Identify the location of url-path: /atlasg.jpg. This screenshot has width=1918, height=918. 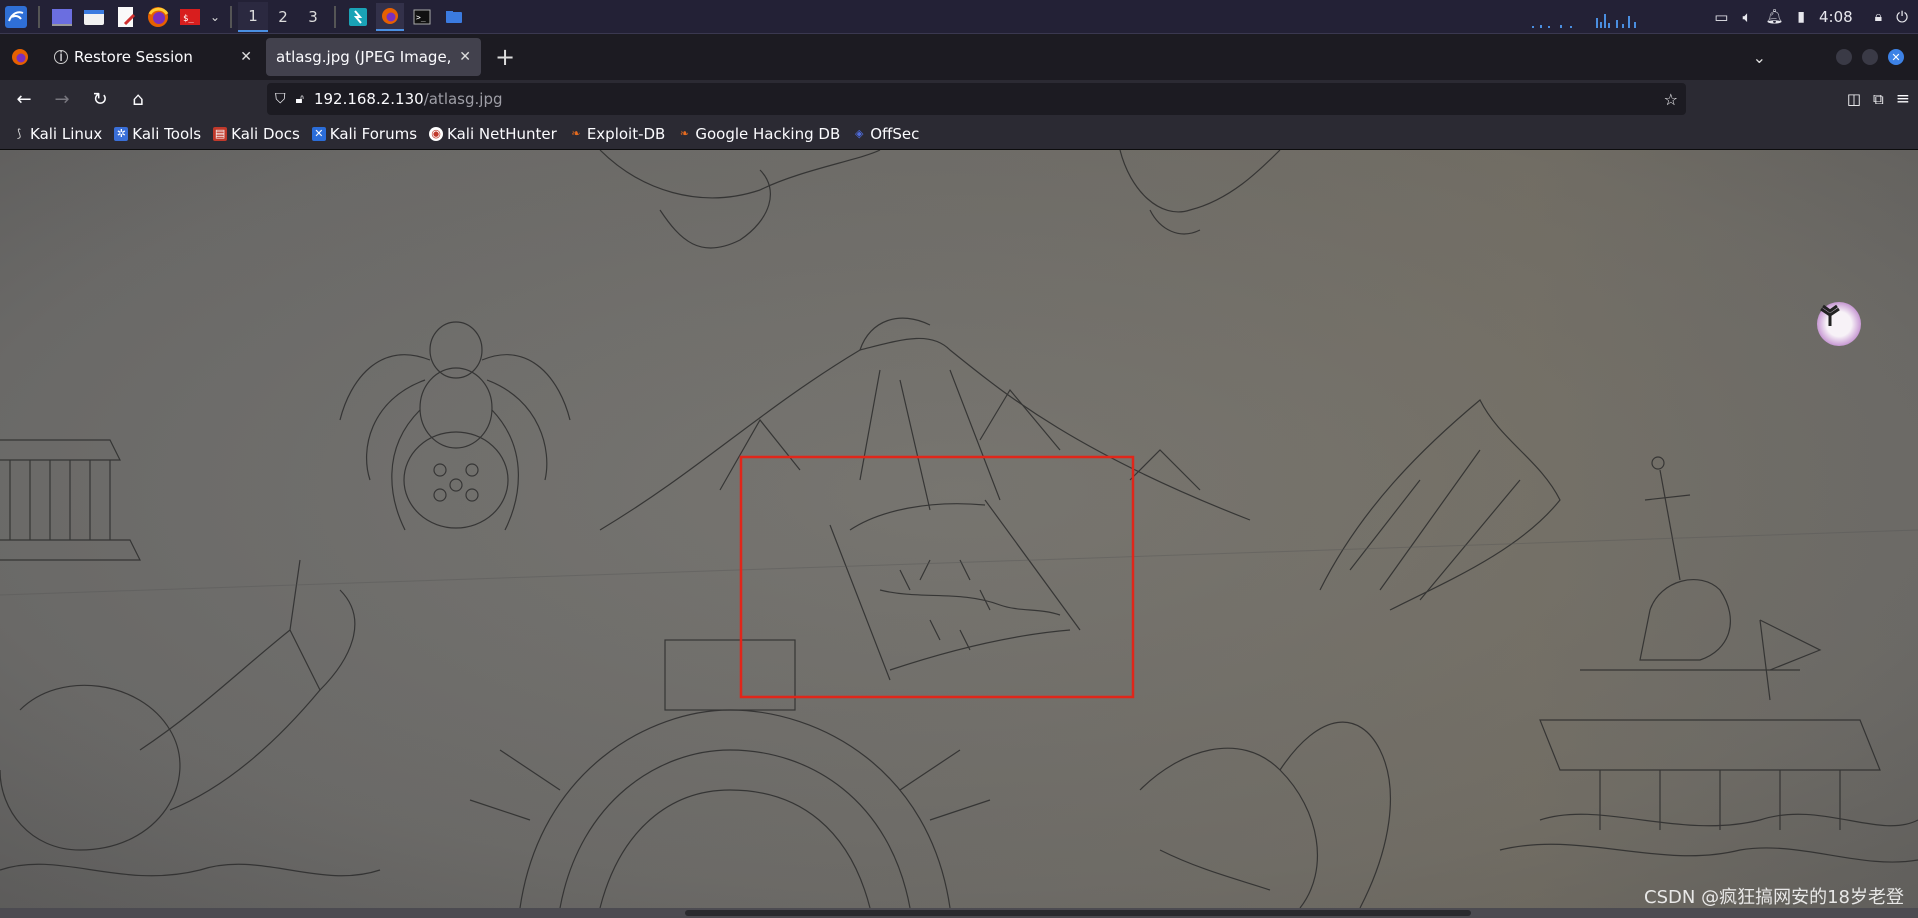
(463, 99).